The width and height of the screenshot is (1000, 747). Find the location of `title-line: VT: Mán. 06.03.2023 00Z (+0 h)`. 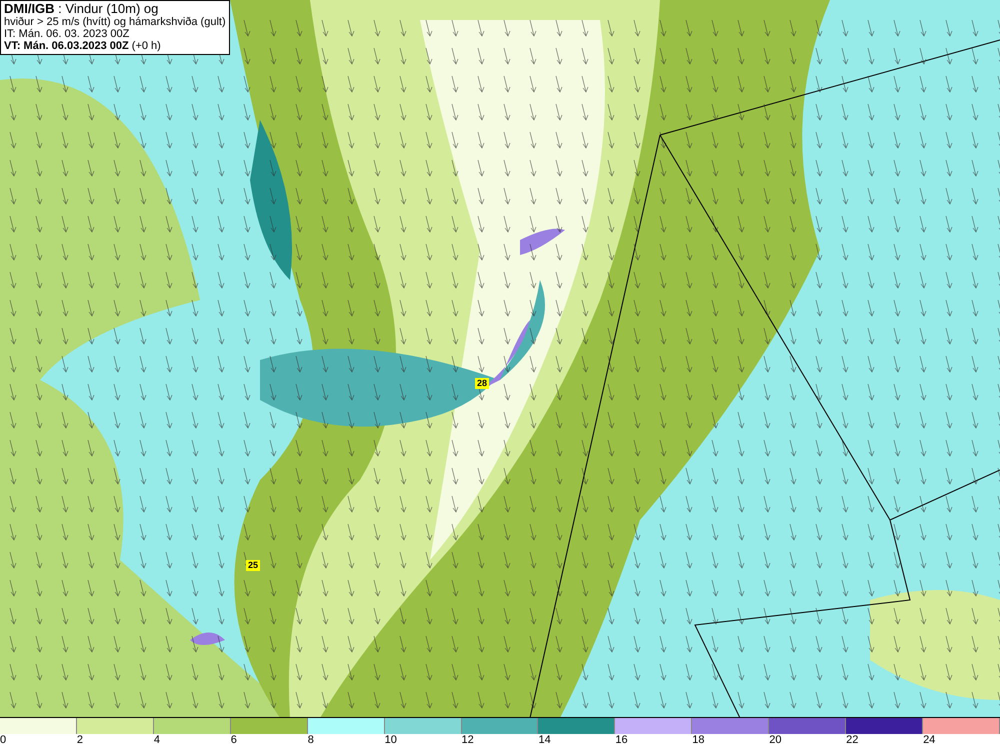

title-line: VT: Mán. 06.03.2023 00Z (+0 h) is located at coordinates (83, 46).